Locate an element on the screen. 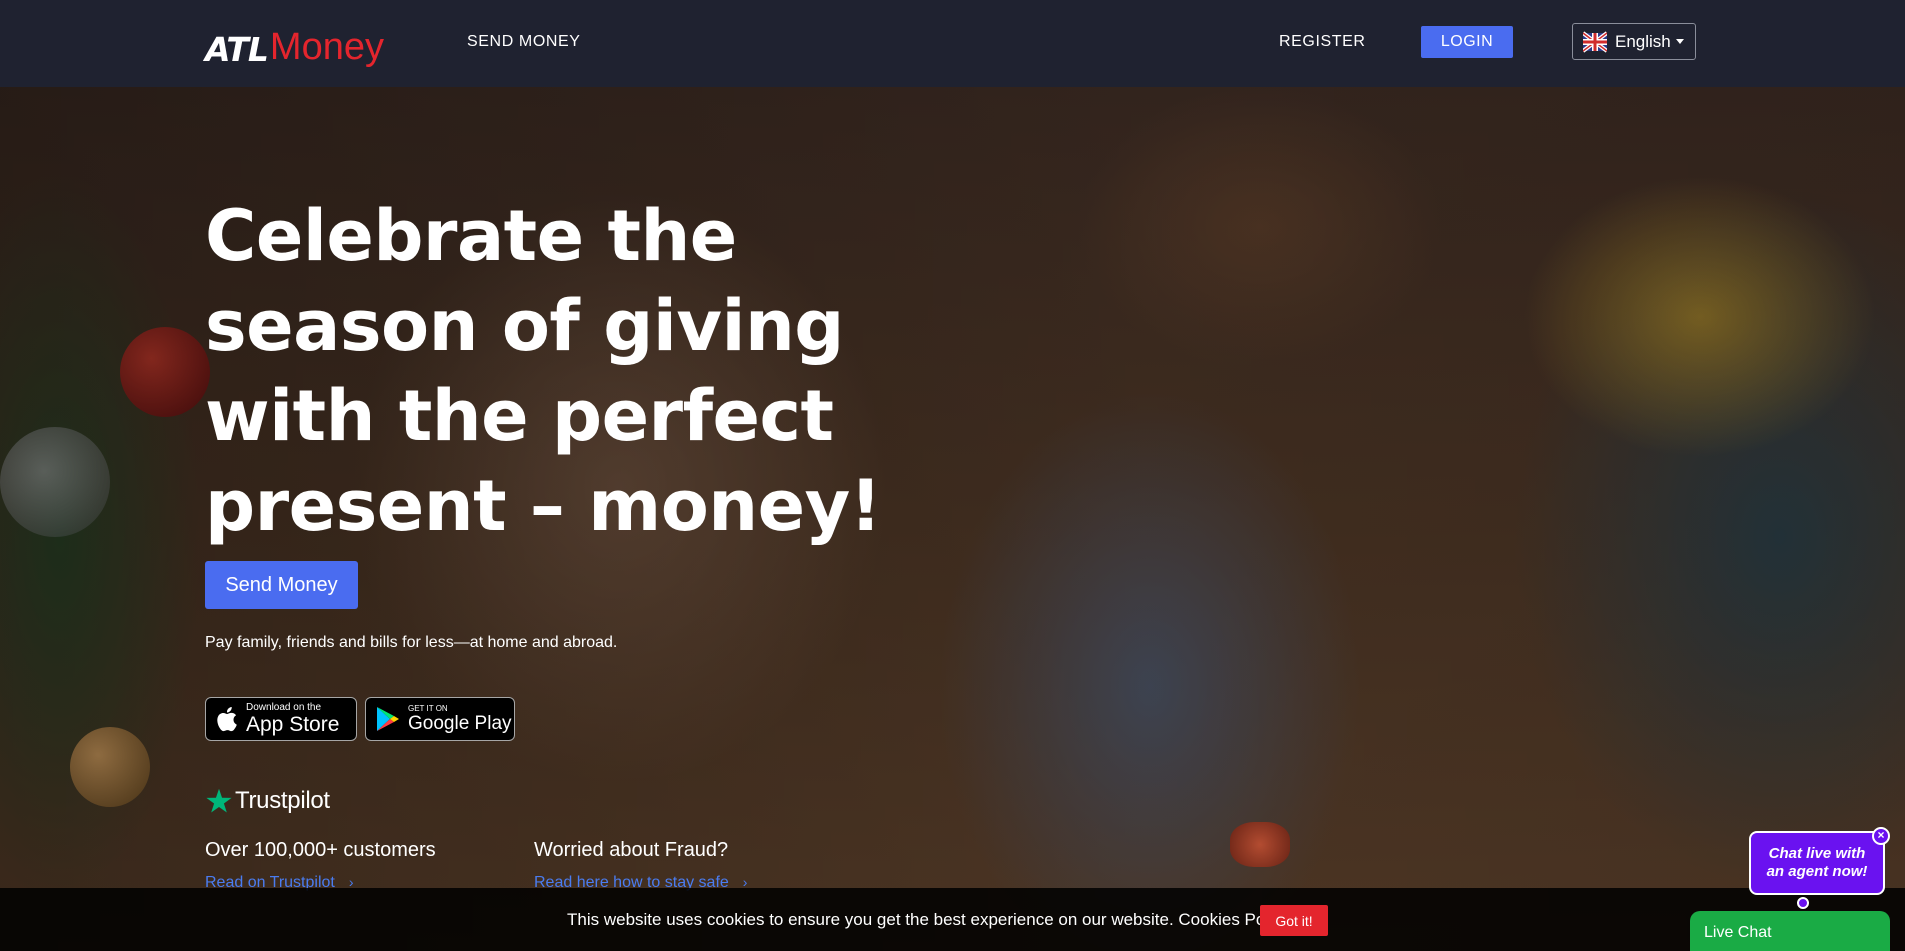 This screenshot has height=951, width=1905. nav-send-money-link: SEND MONEY is located at coordinates (524, 42).